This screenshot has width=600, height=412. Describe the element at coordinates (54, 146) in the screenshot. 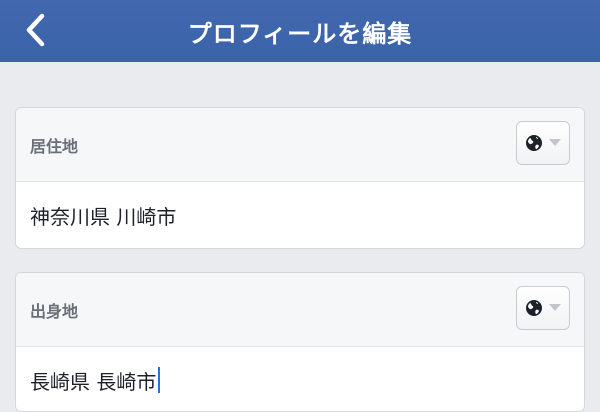

I see `residence-label: 居住地` at that location.